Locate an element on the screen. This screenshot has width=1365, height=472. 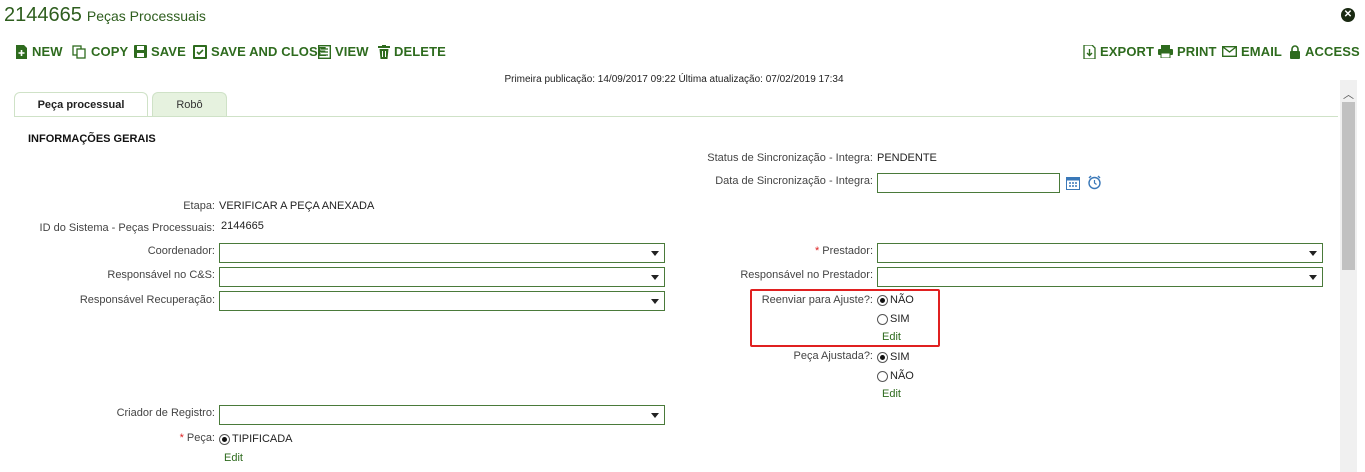
close-icon: ✕ is located at coordinates (1348, 15).